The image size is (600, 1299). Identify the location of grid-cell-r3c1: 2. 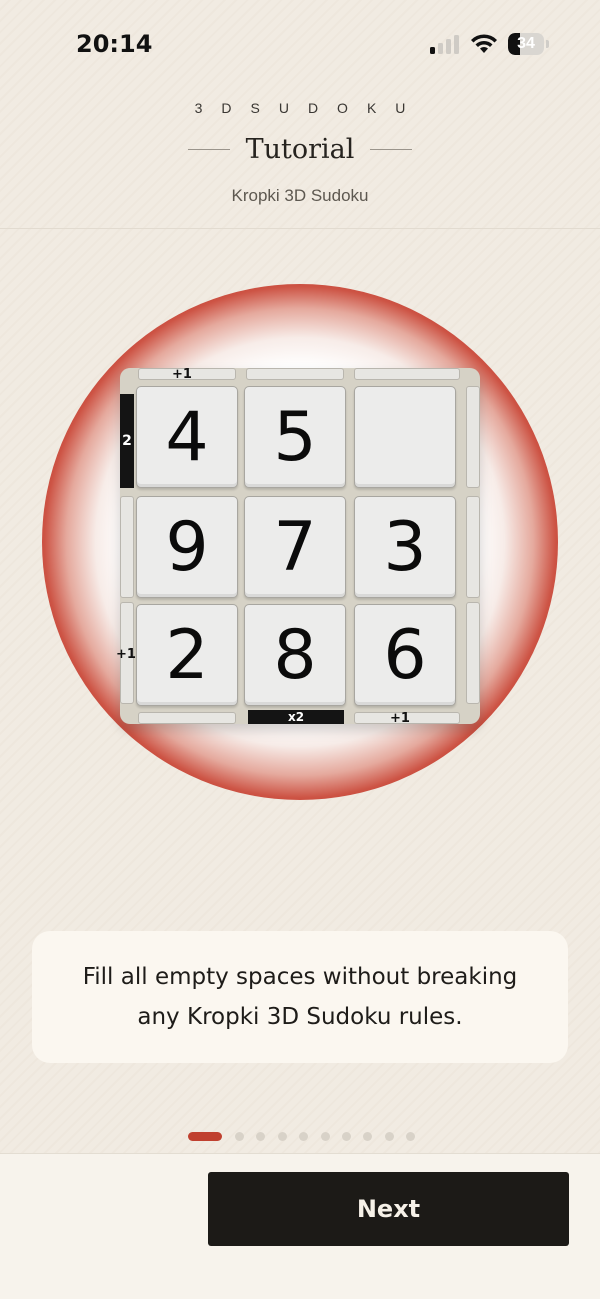
(187, 655).